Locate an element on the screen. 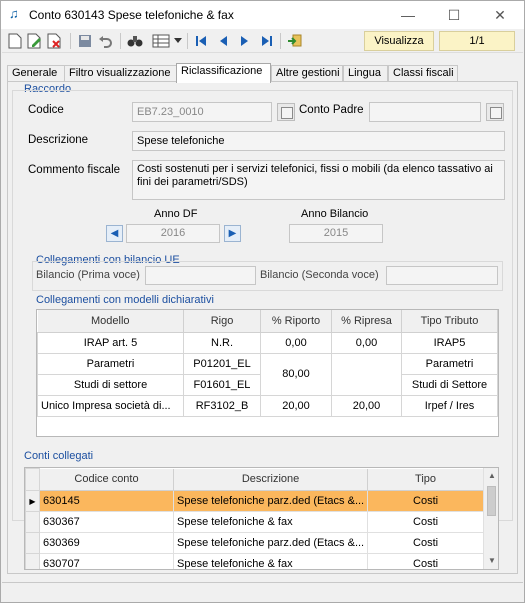 The height and width of the screenshot is (603, 525). minimize-button: — is located at coordinates (408, 15).